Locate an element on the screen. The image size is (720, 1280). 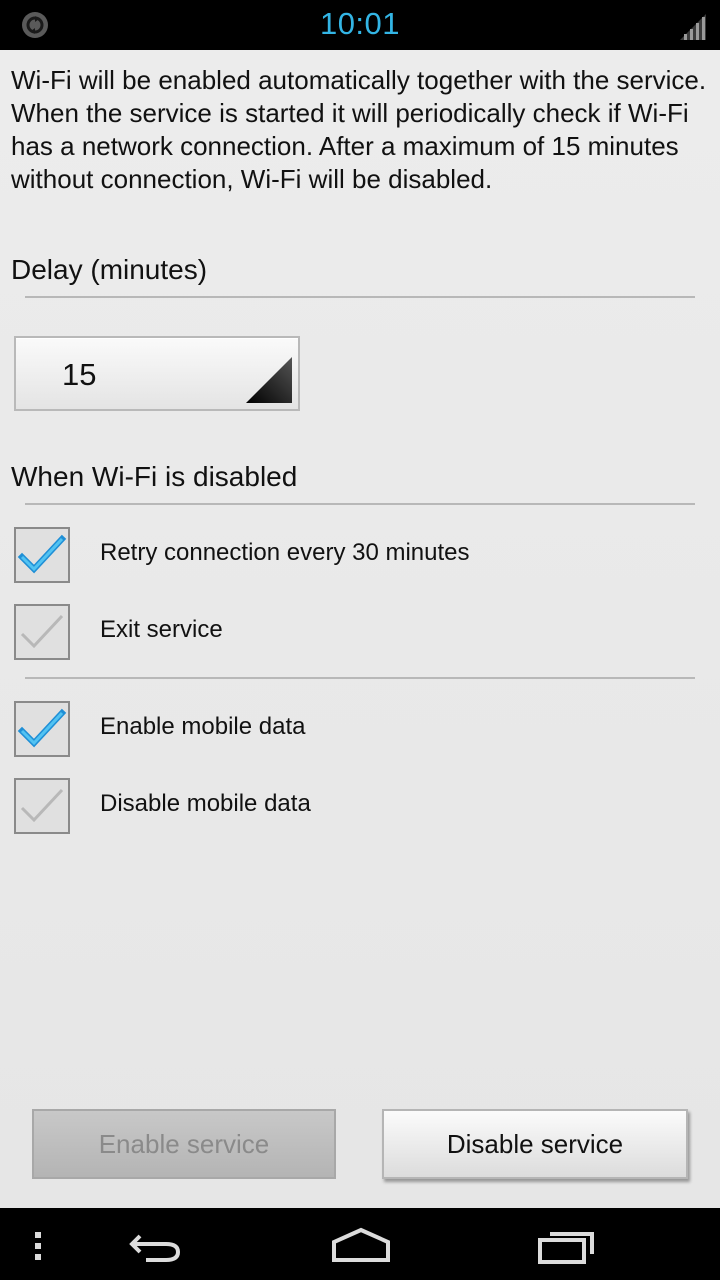
dropdown-corner-icon is located at coordinates (269, 380).